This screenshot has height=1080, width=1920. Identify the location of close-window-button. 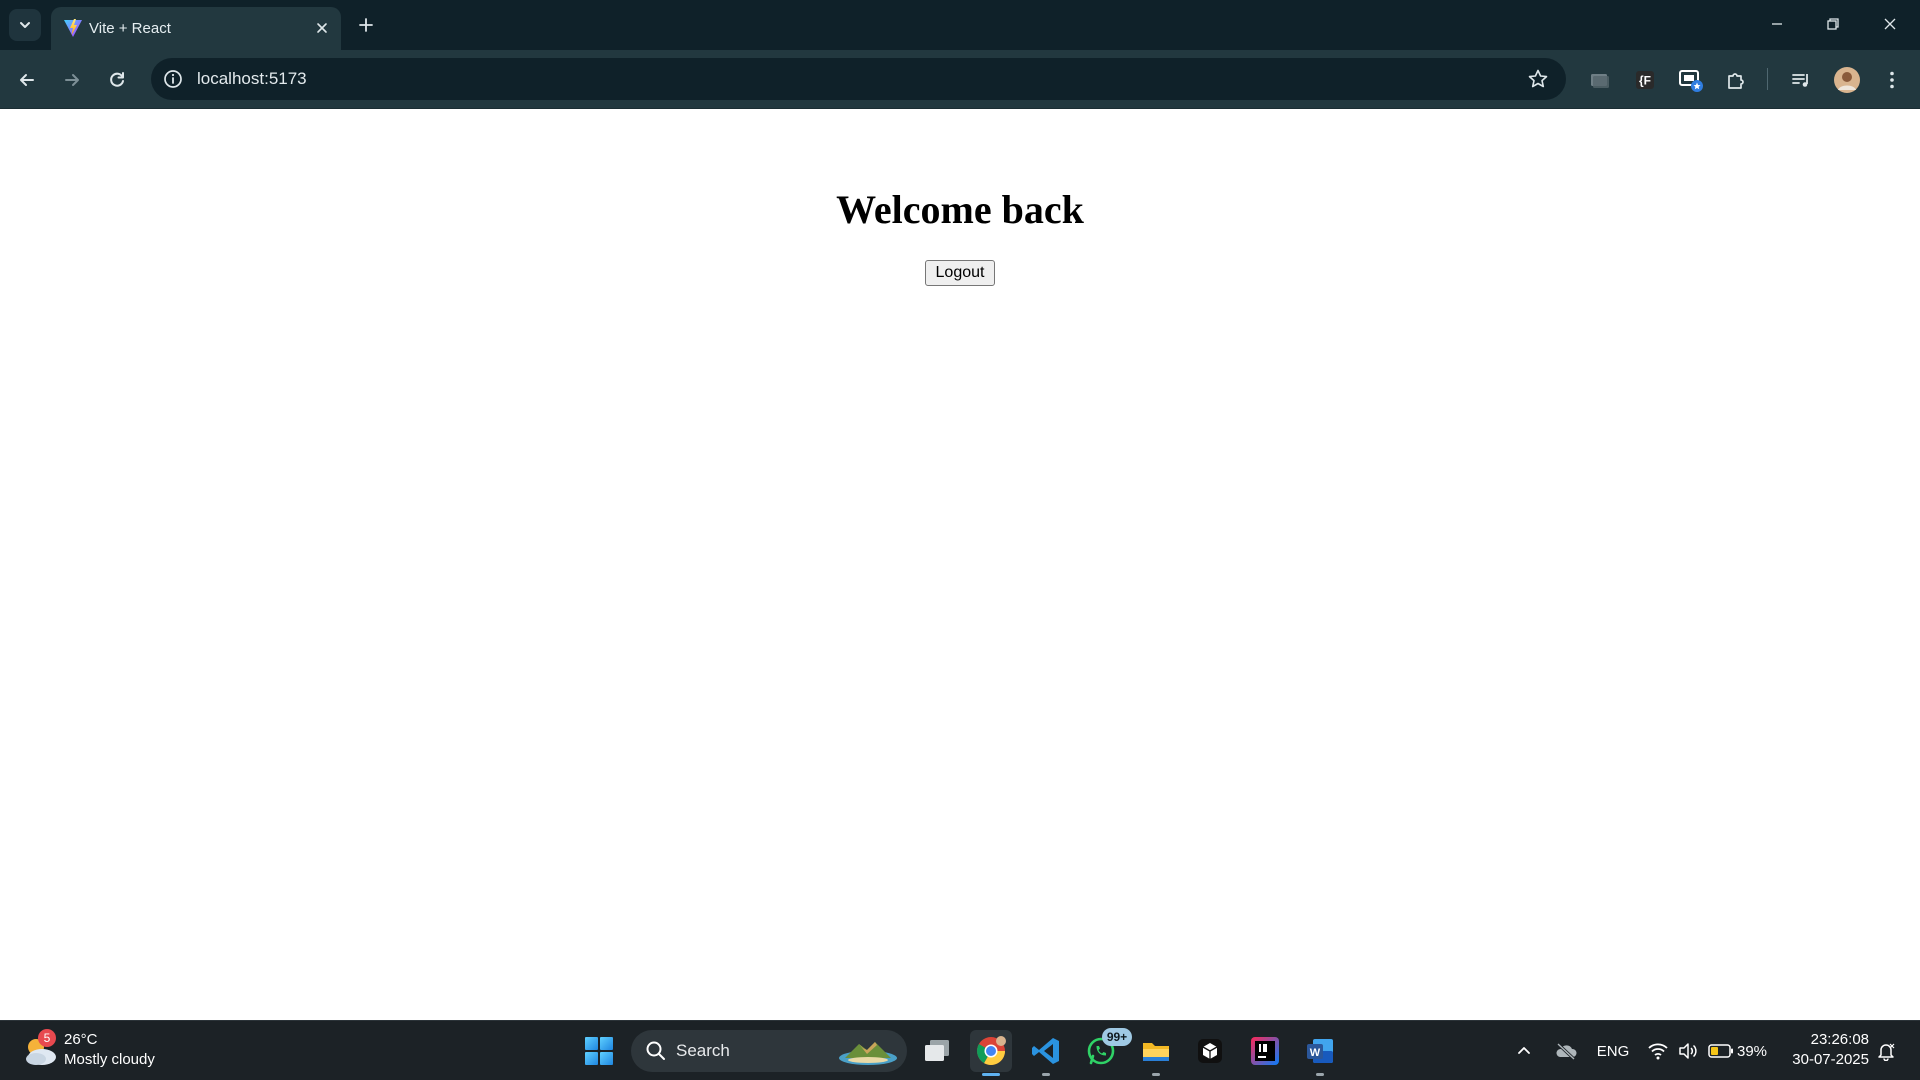
(1890, 24).